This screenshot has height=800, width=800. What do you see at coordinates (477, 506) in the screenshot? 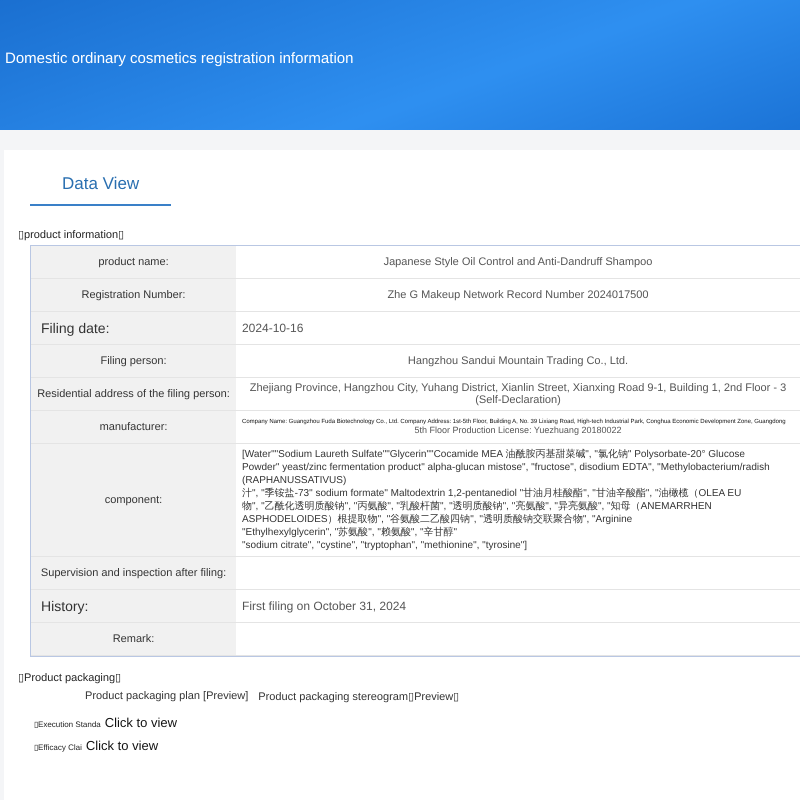
I see `ingredient-text: 物", "乙酰化透明质酸钠", "丙氨酸", "乳酸杆菌", "透明质酸钠", "亮氨酸", "异亮氨酸", "知母（ANEMARRHEN` at bounding box center [477, 506].